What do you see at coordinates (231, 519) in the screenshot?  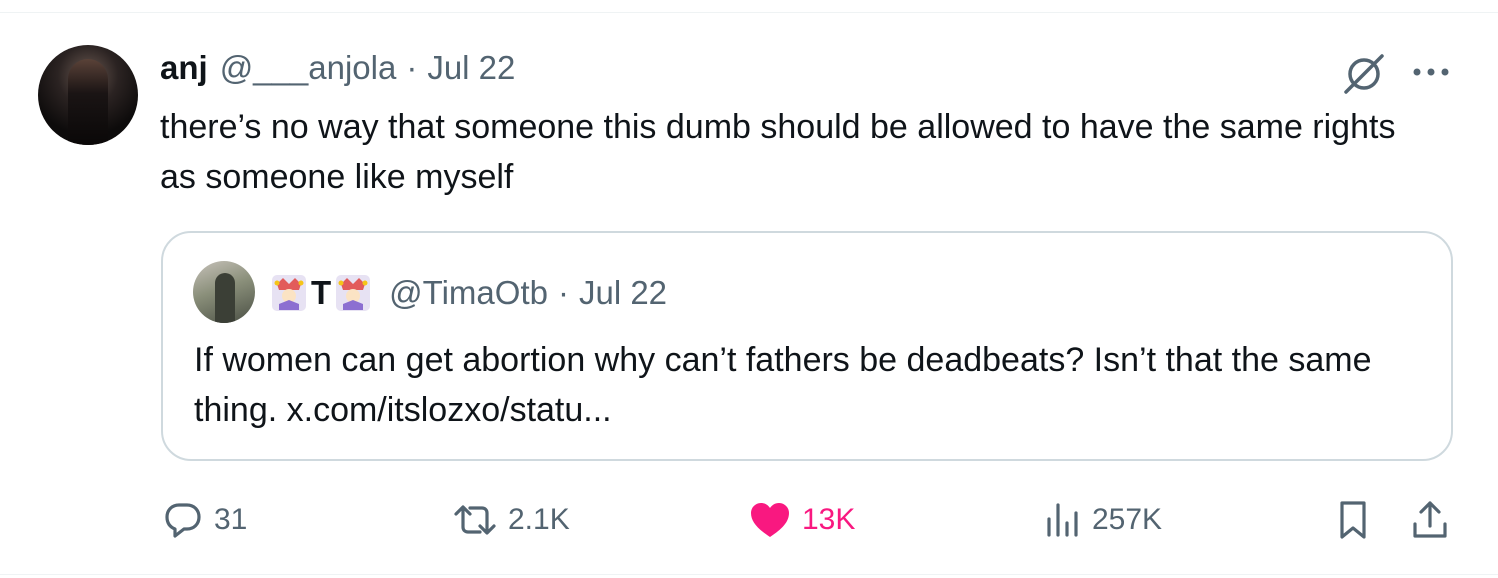 I see `reply-count: 31` at bounding box center [231, 519].